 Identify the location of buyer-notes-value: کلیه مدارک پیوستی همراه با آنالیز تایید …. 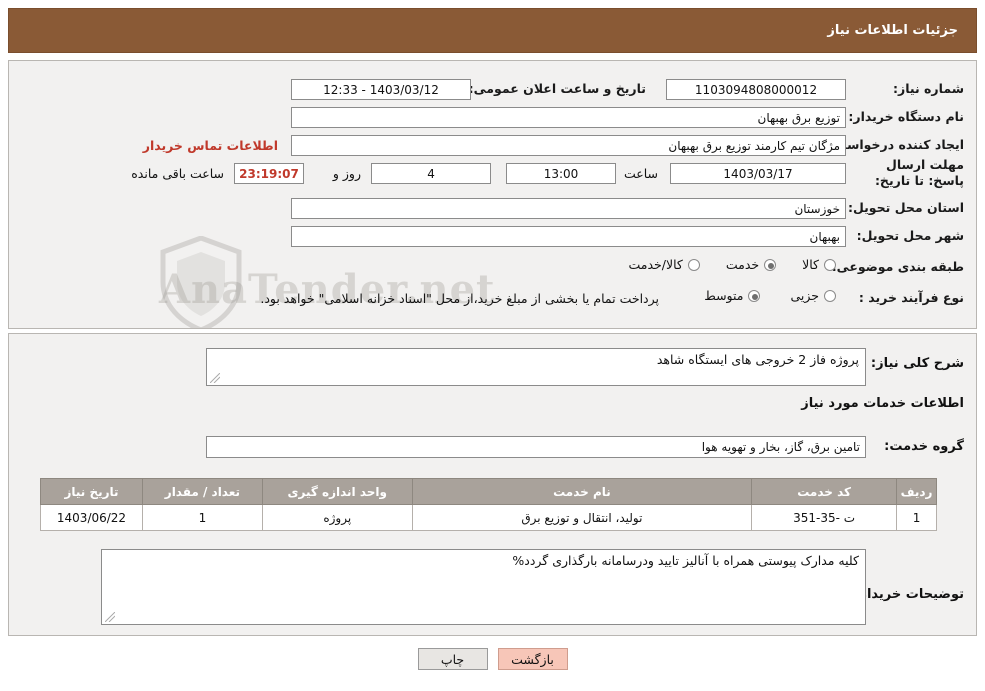
(685, 560).